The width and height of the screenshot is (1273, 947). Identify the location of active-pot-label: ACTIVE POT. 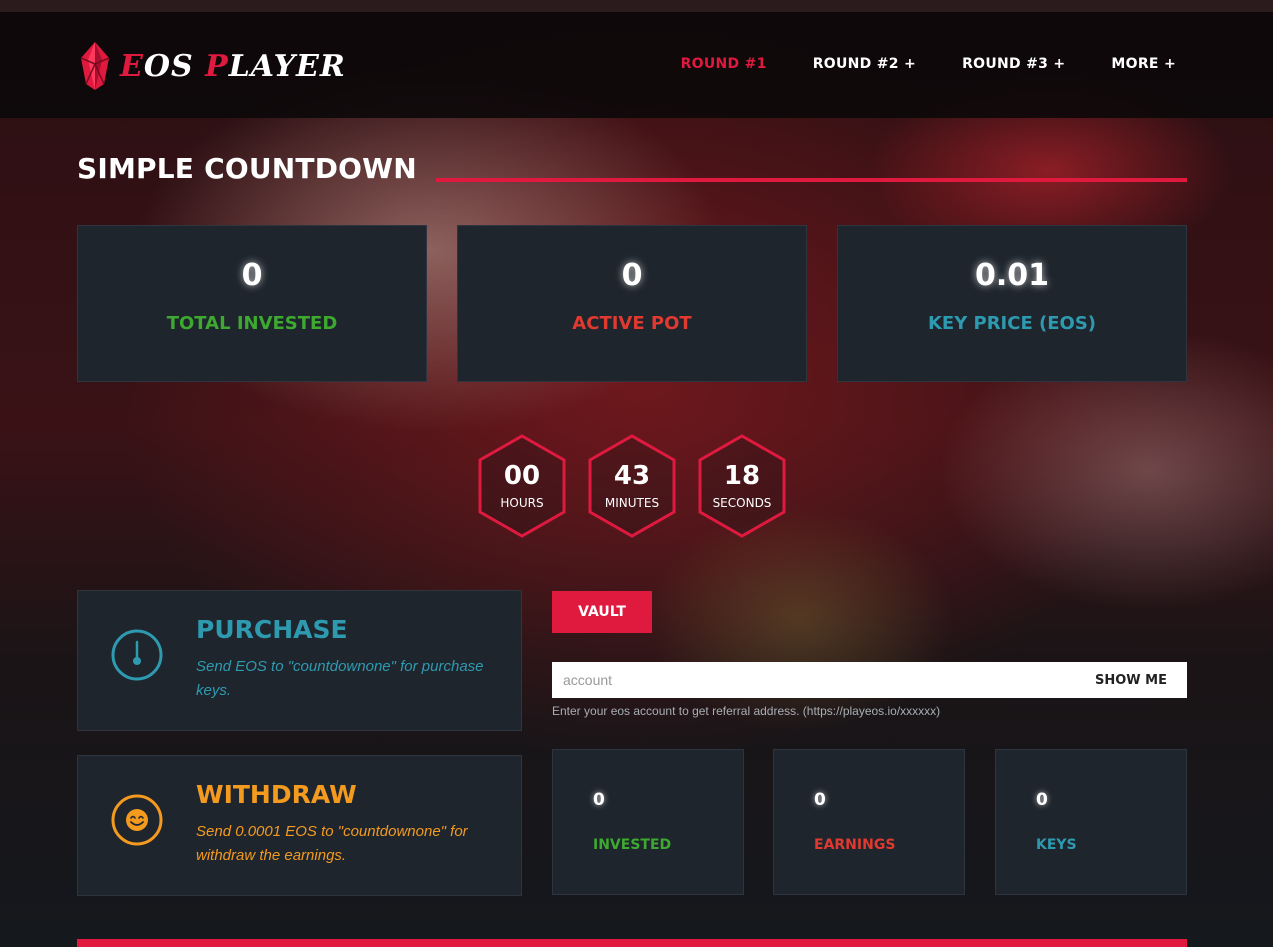
(632, 323).